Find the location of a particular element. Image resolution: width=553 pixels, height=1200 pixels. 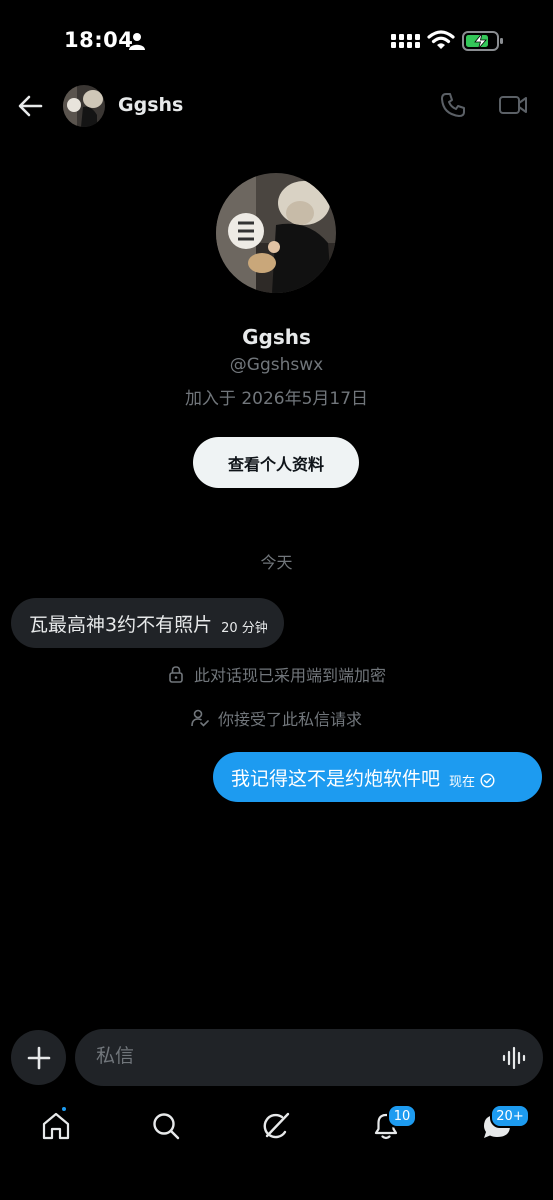

profile-avatar is located at coordinates (276, 233).